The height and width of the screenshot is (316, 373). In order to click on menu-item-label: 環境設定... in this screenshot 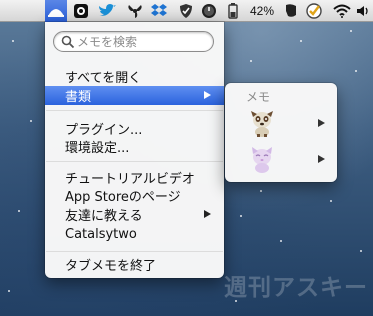, I will do `click(97, 148)`.